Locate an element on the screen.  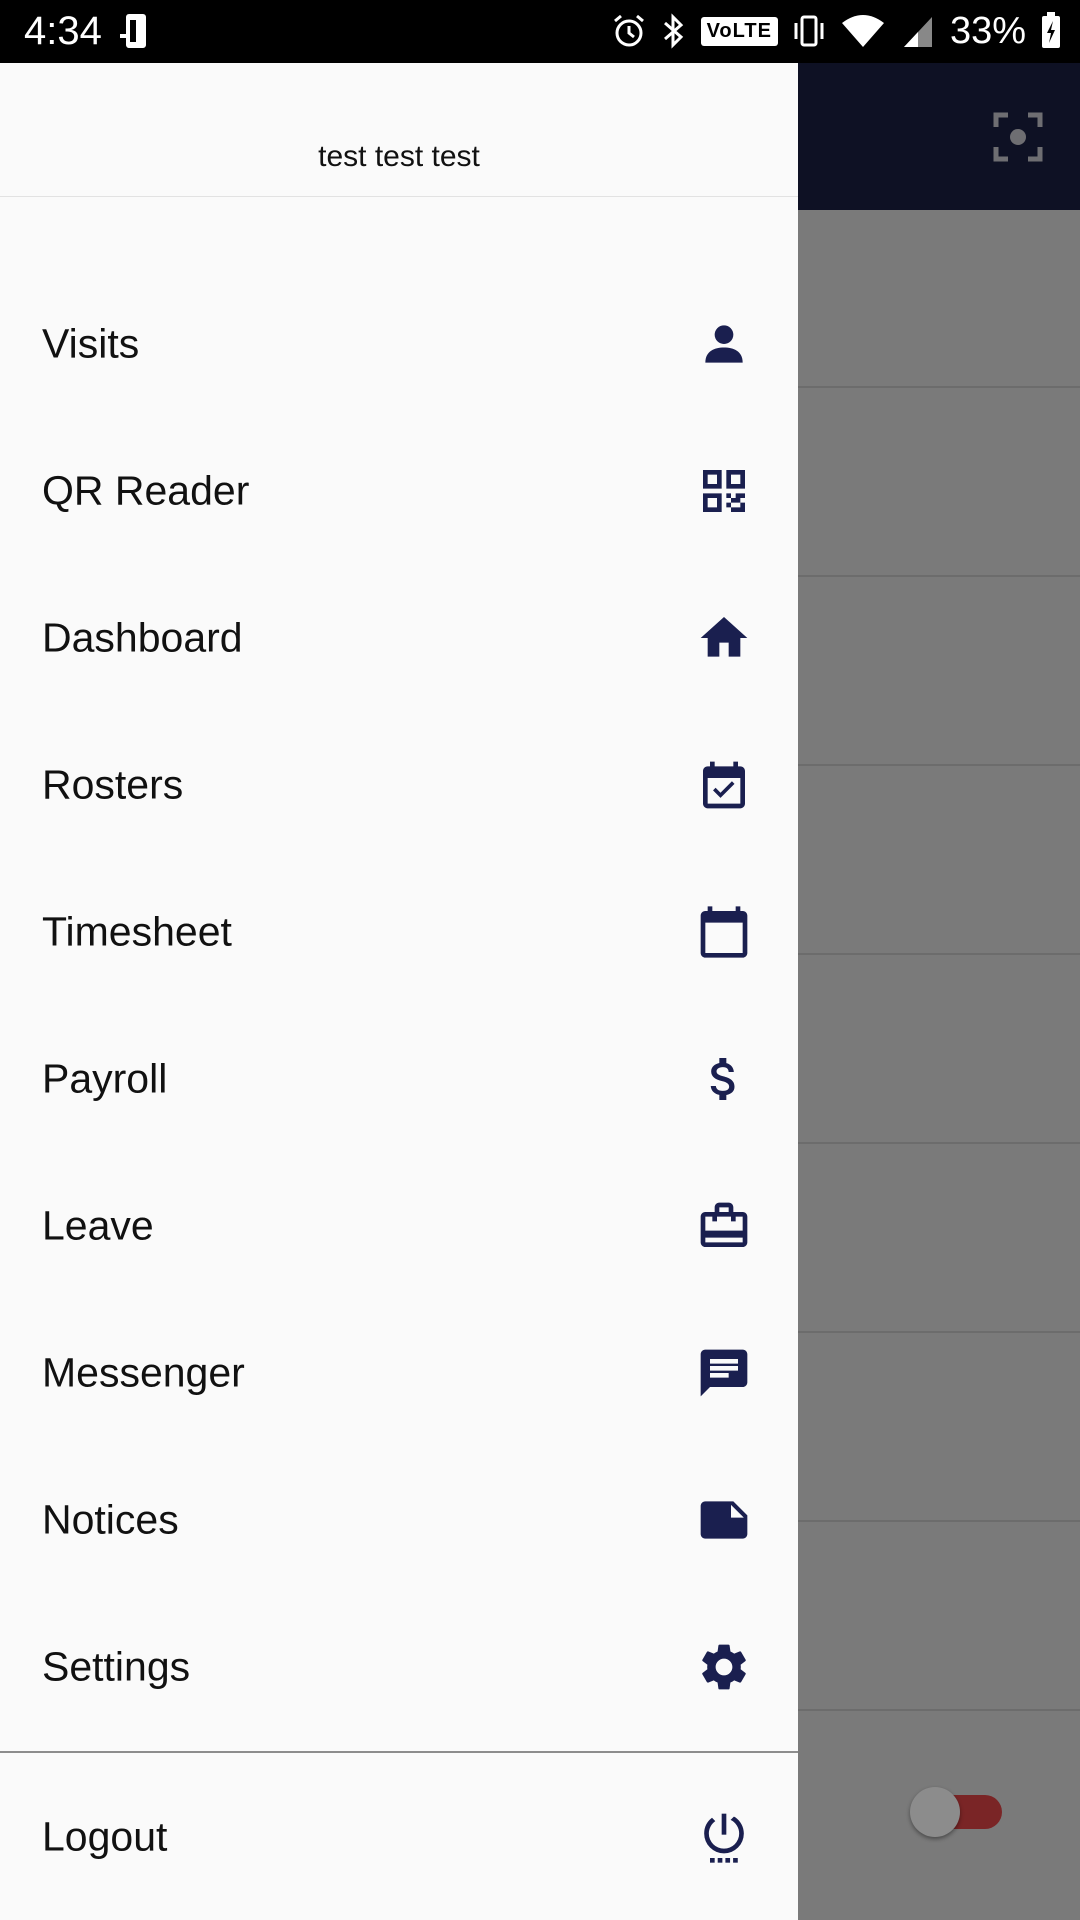
calendar-check-icon is located at coordinates (724, 785).